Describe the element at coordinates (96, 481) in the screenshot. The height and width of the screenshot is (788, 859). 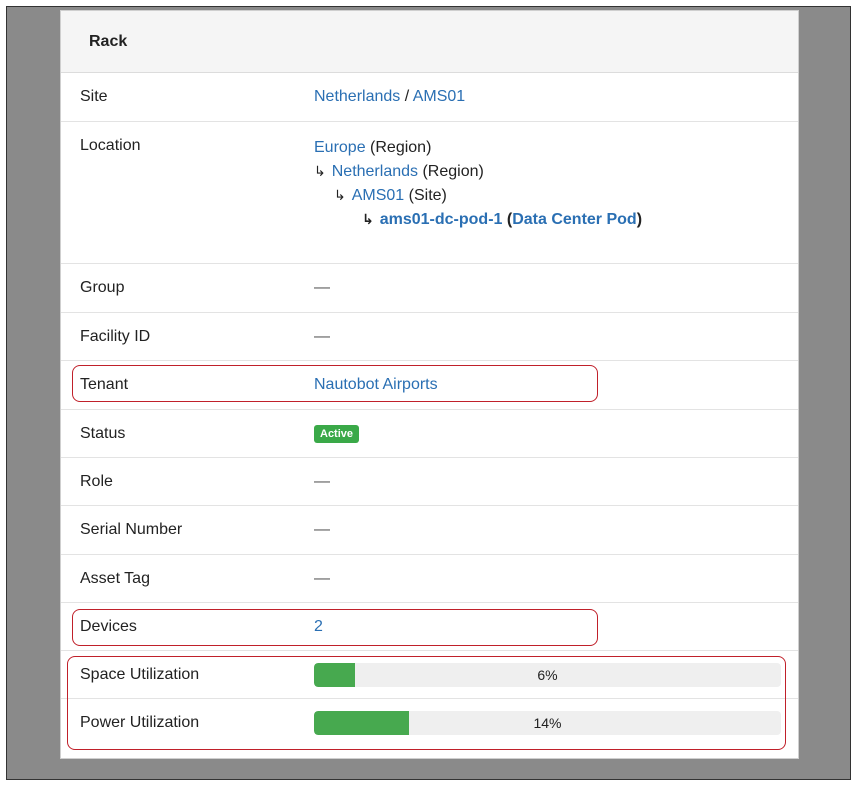
I see `role-label: Role` at that location.